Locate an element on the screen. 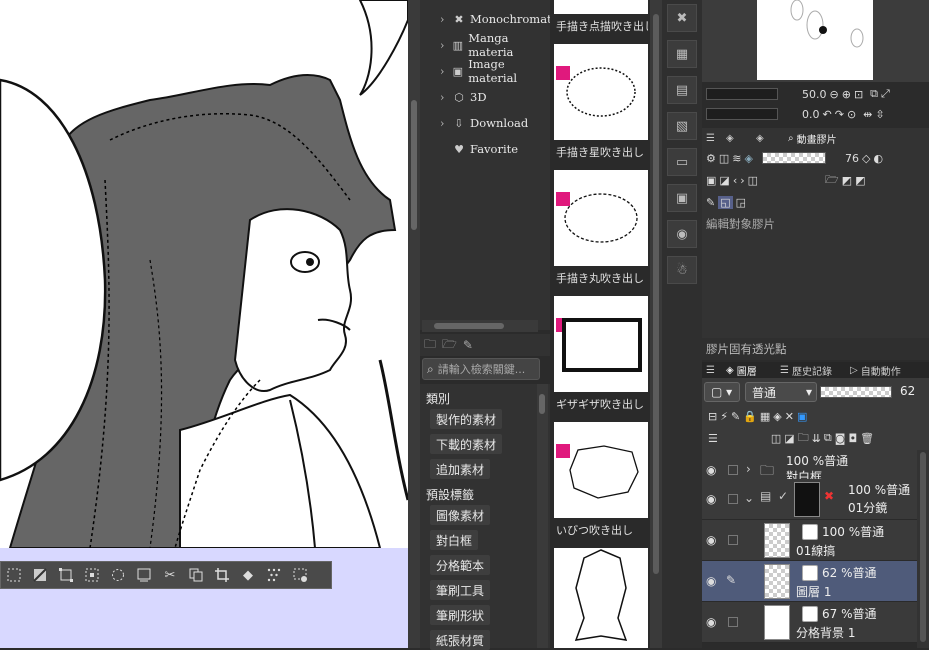  tab-layer-property-3: ◈ is located at coordinates (760, 138).